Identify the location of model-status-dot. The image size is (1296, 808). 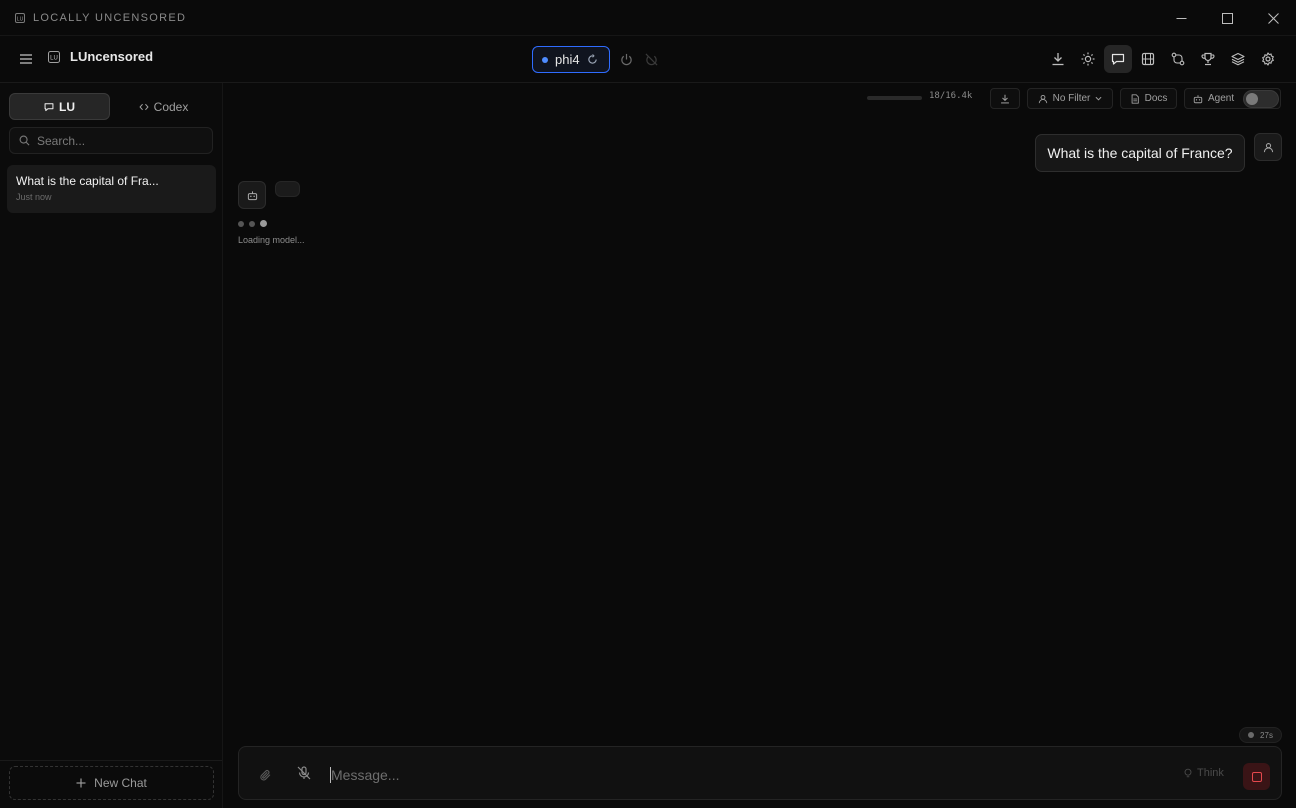
(545, 59).